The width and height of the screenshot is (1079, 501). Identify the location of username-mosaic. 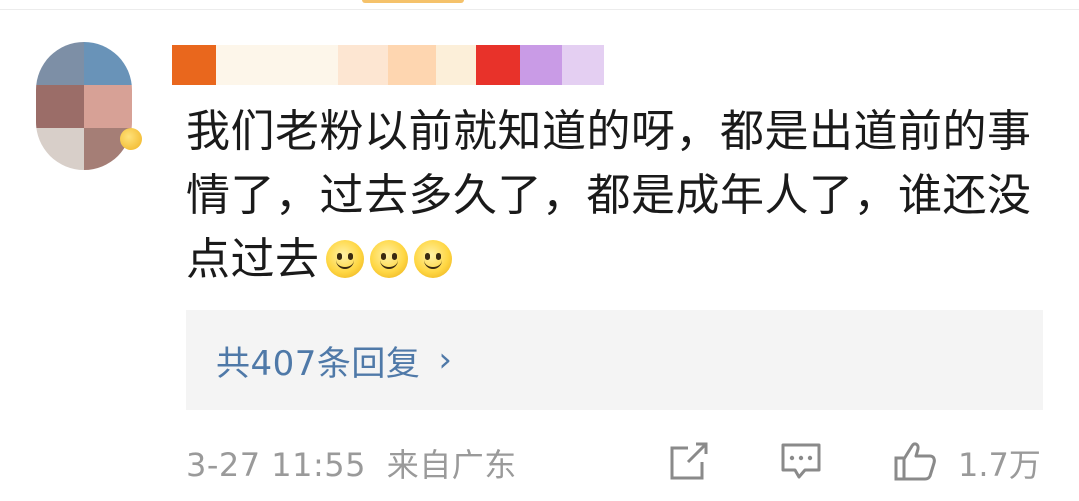
(388, 65).